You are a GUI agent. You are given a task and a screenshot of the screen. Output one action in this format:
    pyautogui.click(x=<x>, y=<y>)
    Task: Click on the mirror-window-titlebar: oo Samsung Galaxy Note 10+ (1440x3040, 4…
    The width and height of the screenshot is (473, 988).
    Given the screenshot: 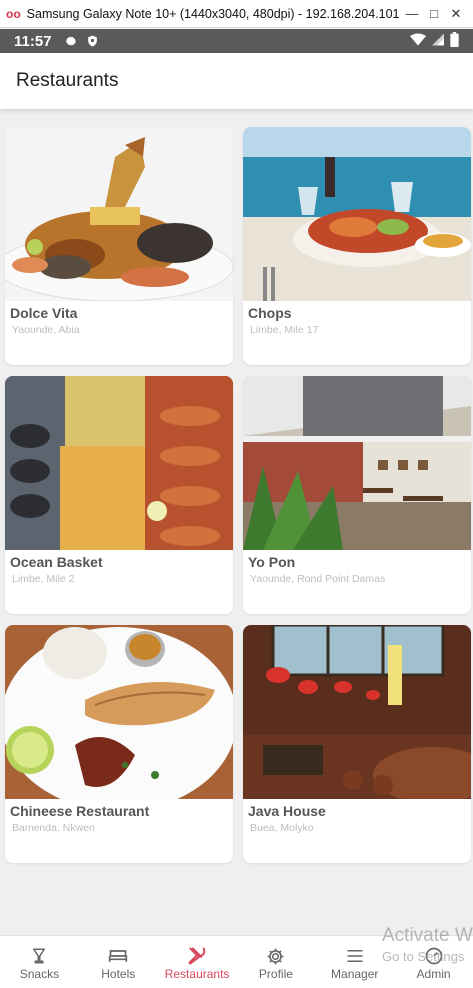 What is the action you would take?
    pyautogui.click(x=236, y=14)
    